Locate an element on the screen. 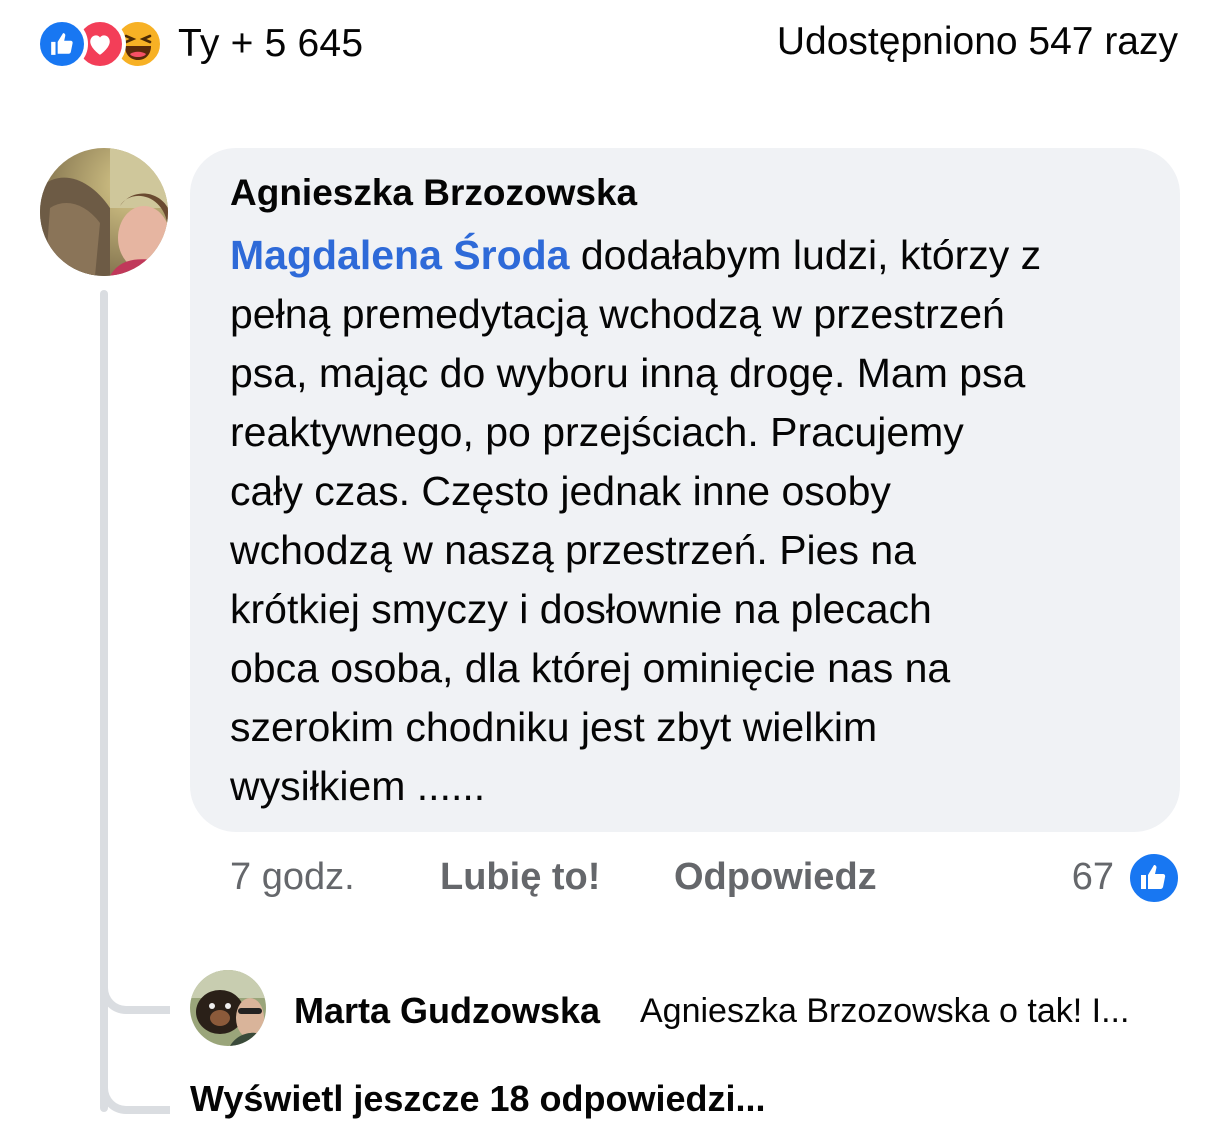 The image size is (1220, 1138). comment-line: krótkiej smyczy i dosłownie na plecach is located at coordinates (581, 609).